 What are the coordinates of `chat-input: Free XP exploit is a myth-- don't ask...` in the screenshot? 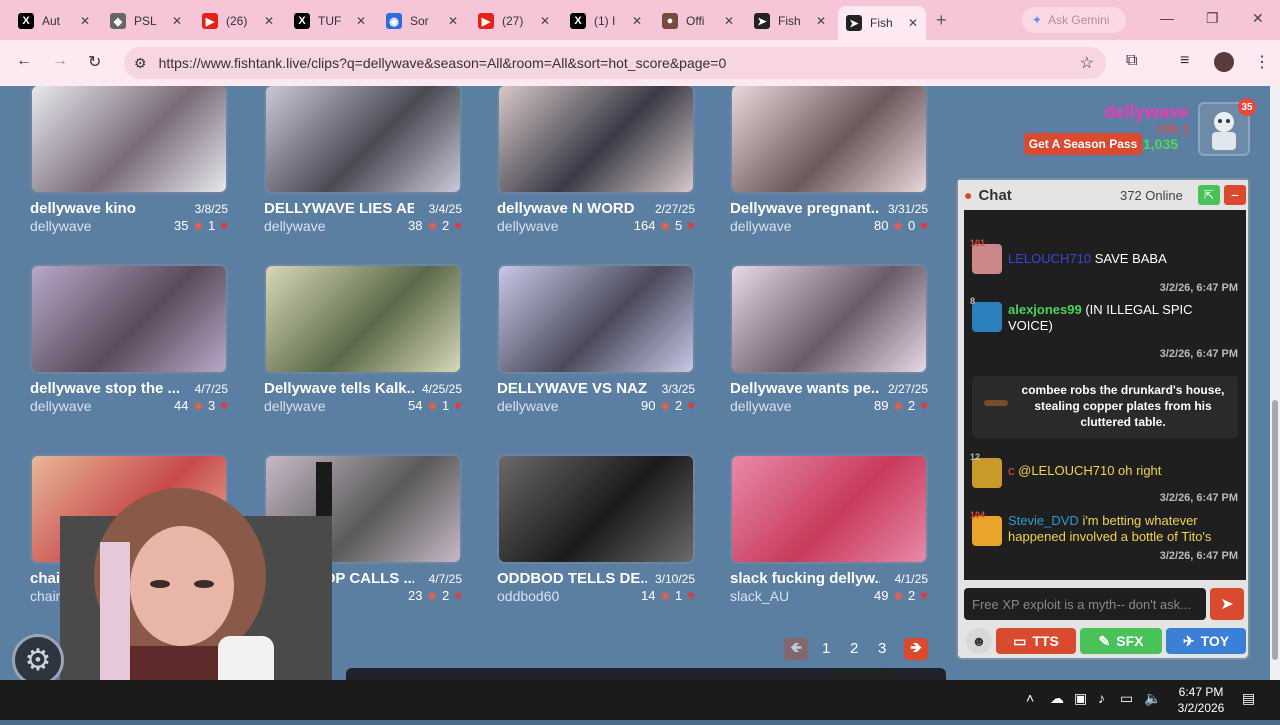 It's located at (1085, 604).